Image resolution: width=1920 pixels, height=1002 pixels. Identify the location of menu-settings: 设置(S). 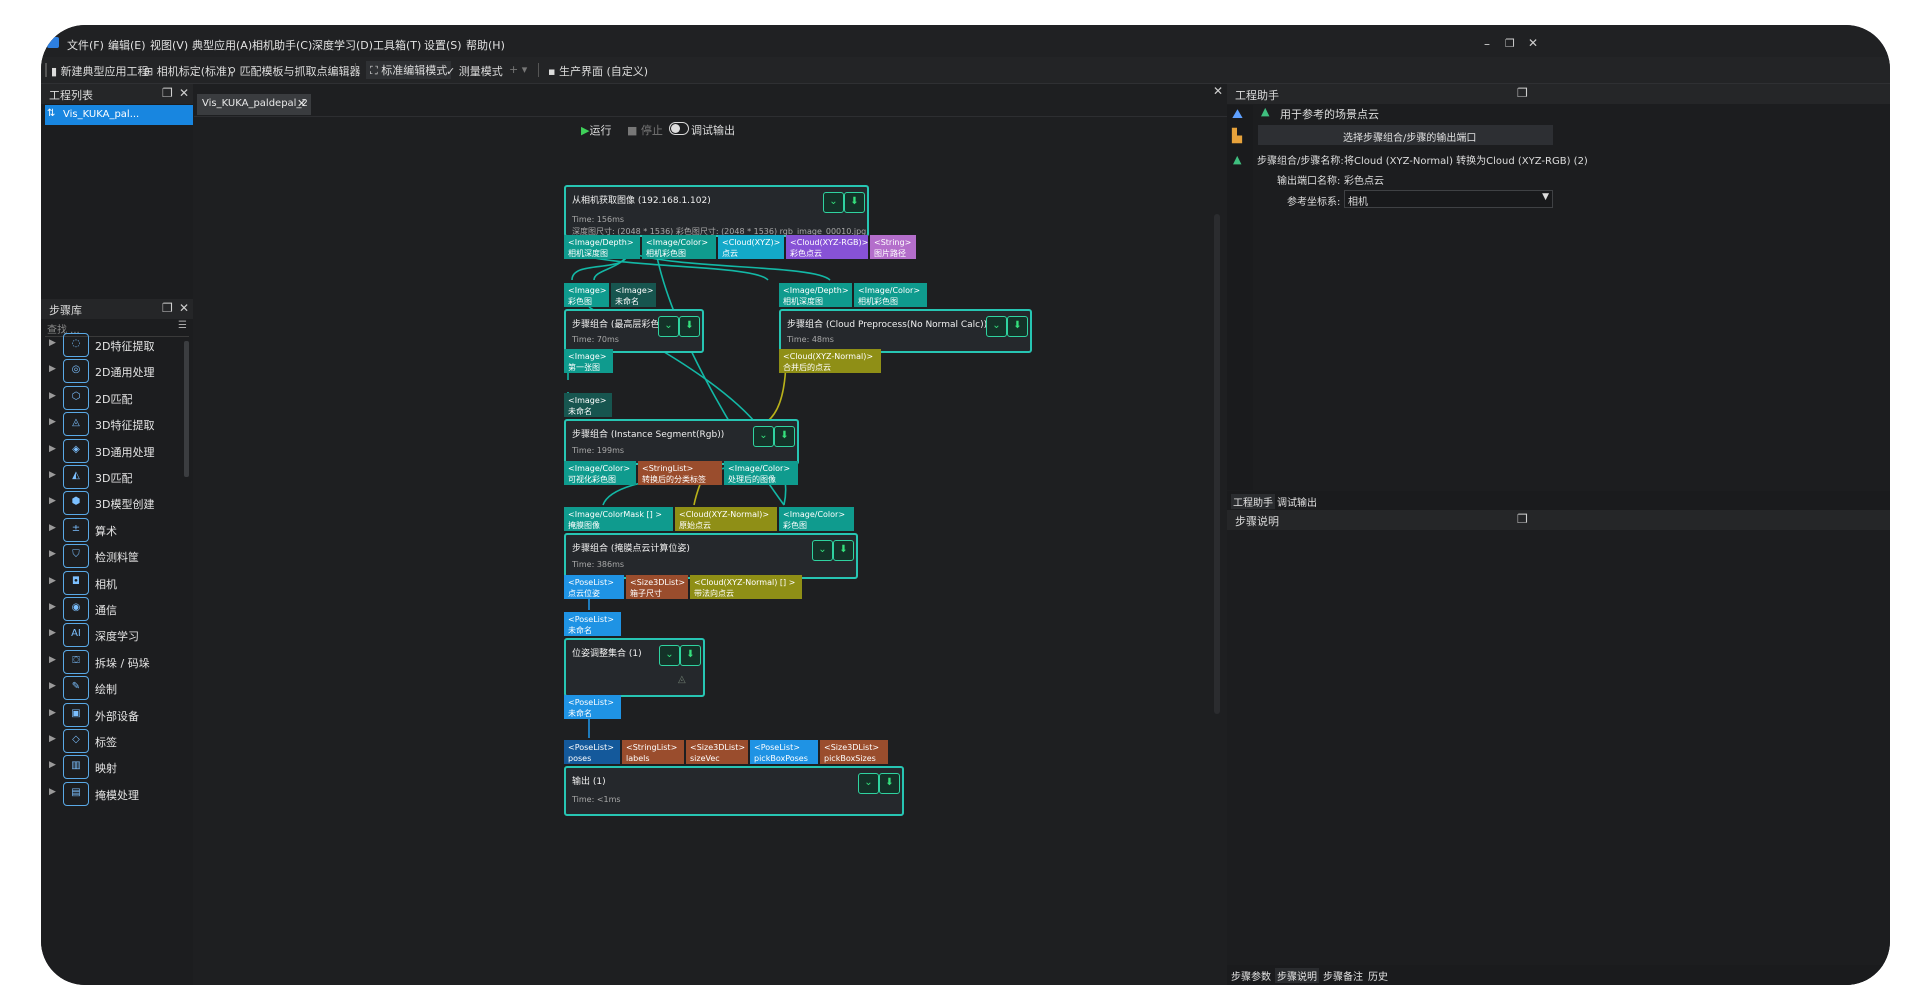
(443, 45).